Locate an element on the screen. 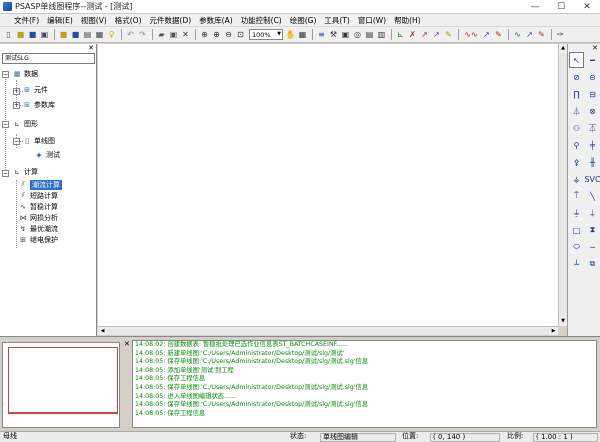  breaker-icon: ⊟ is located at coordinates (592, 94).